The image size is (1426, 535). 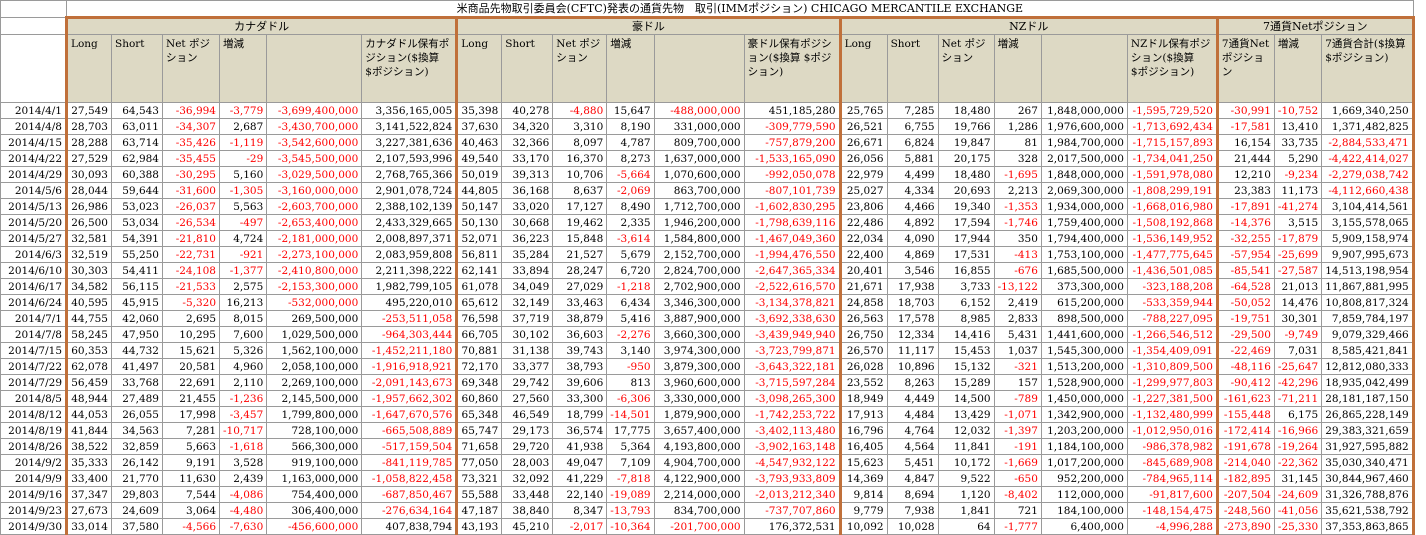 I want to click on cad-usd-amount-cell: -3,430,700,000, so click(x=314, y=126).